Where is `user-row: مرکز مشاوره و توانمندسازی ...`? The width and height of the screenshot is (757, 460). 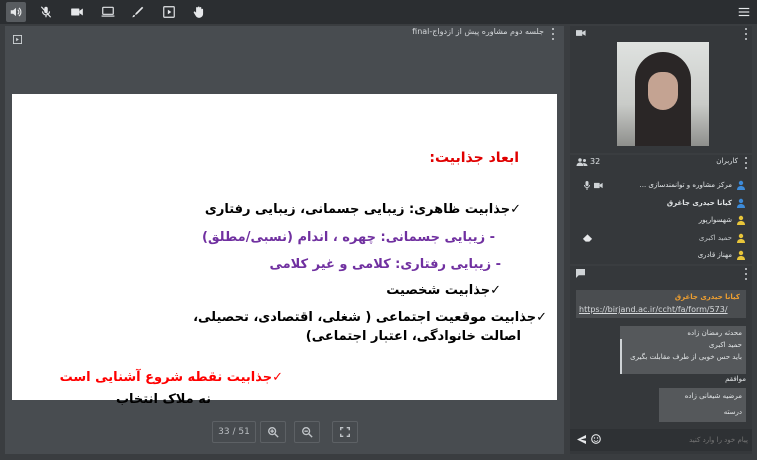 user-row: مرکز مشاوره و توانمندسازی ... is located at coordinates (661, 185).